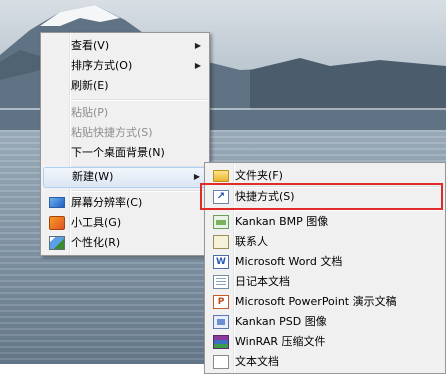  I want to click on menu-item-view: 查看(V) ▶, so click(125, 46).